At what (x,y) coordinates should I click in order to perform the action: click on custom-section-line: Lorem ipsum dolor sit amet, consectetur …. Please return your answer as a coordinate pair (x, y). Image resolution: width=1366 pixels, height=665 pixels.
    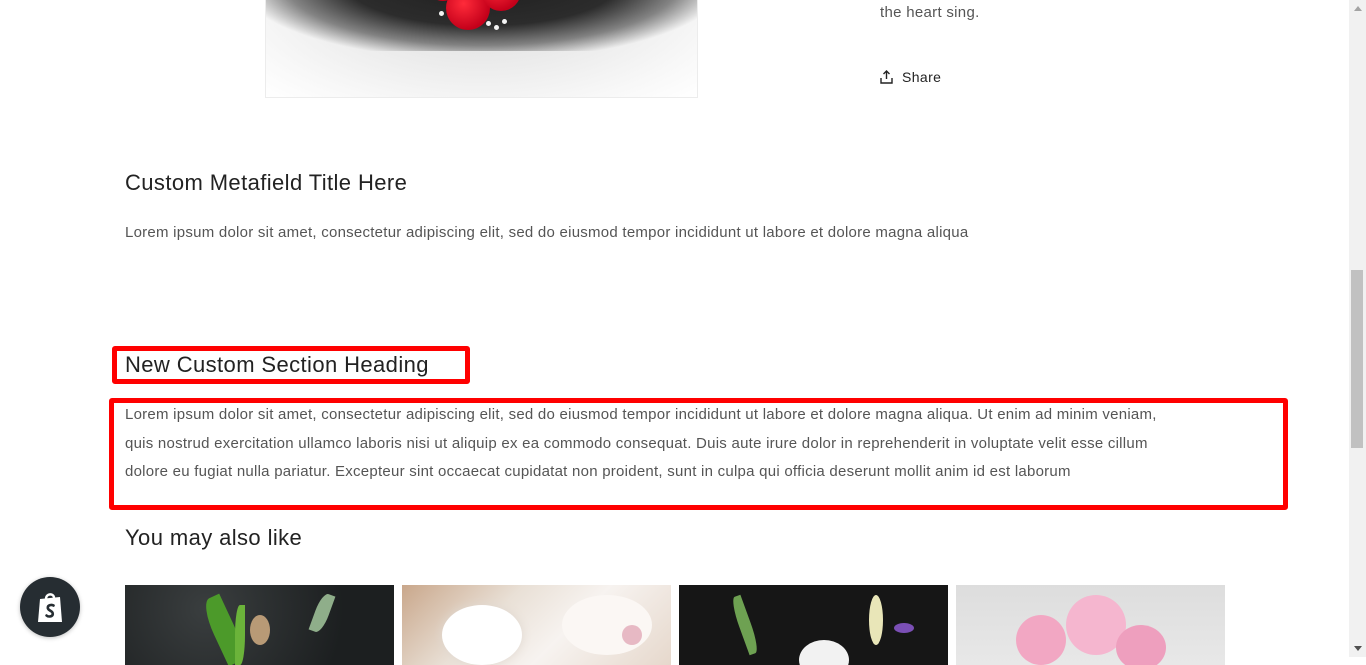
    Looking at the image, I should click on (641, 414).